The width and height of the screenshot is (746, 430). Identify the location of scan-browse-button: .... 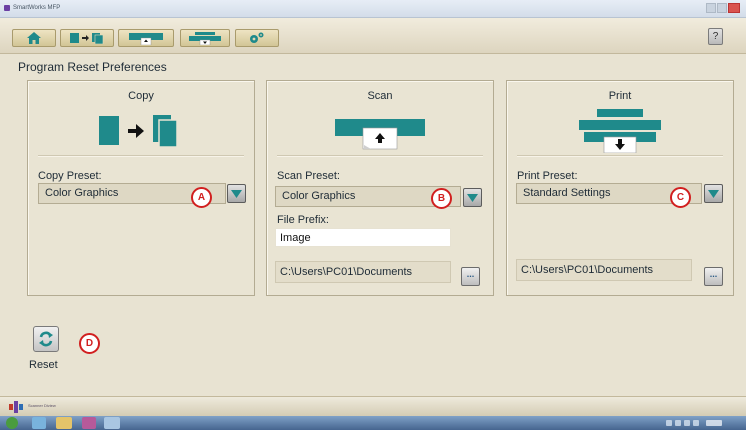
(470, 276).